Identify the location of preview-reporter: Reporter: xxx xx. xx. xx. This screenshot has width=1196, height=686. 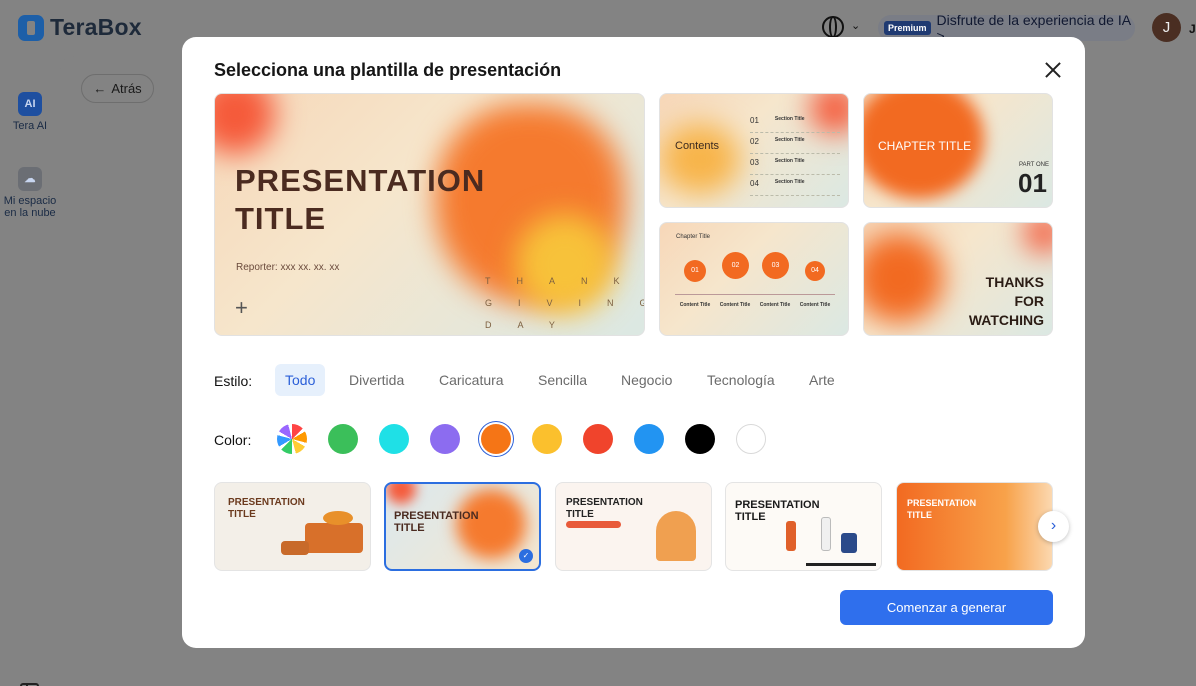
(288, 267).